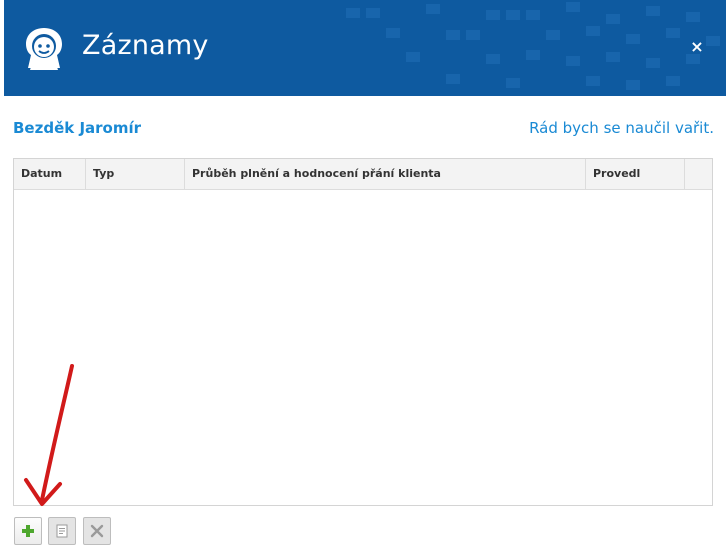 The image size is (726, 558). I want to click on document-icon, so click(62, 531).